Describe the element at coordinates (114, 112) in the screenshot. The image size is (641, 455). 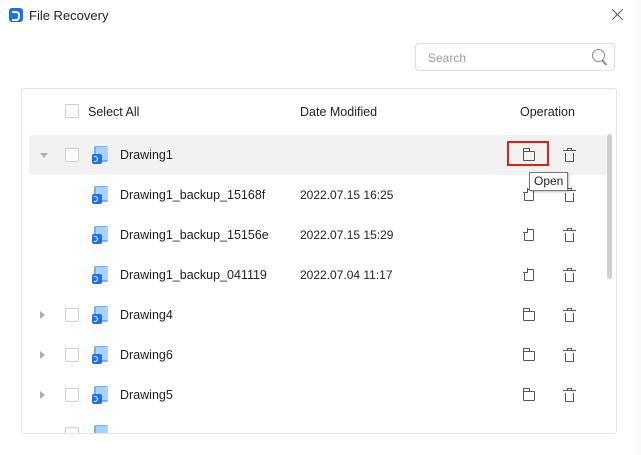
I see `column-select-all: Select All` at that location.